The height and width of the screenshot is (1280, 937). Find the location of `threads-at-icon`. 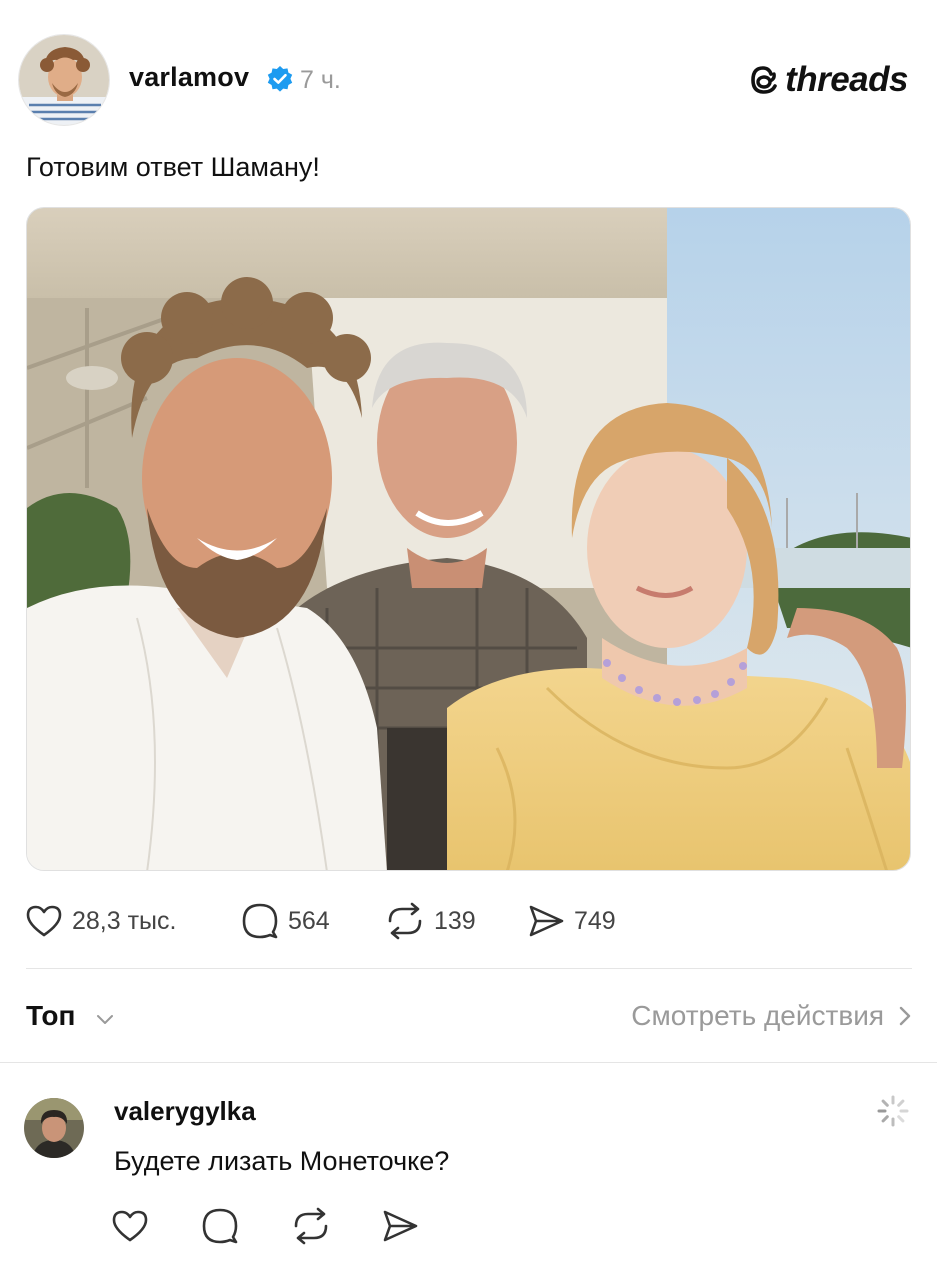

threads-at-icon is located at coordinates (764, 80).